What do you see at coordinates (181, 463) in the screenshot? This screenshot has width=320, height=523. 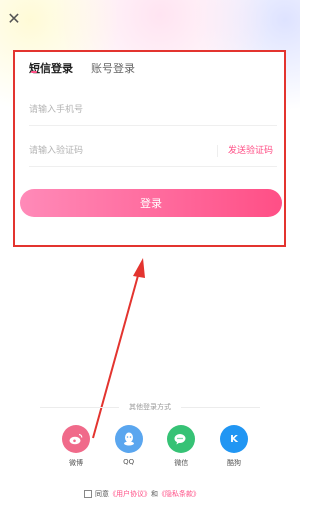 I see `wechat-label: 微信` at bounding box center [181, 463].